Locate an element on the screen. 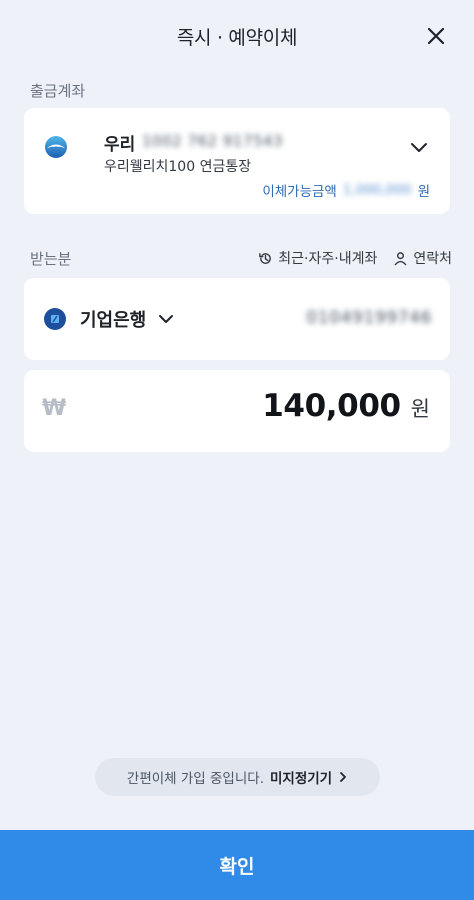 The height and width of the screenshot is (900, 474). source-account-number: 1002 762 917543 is located at coordinates (213, 141).